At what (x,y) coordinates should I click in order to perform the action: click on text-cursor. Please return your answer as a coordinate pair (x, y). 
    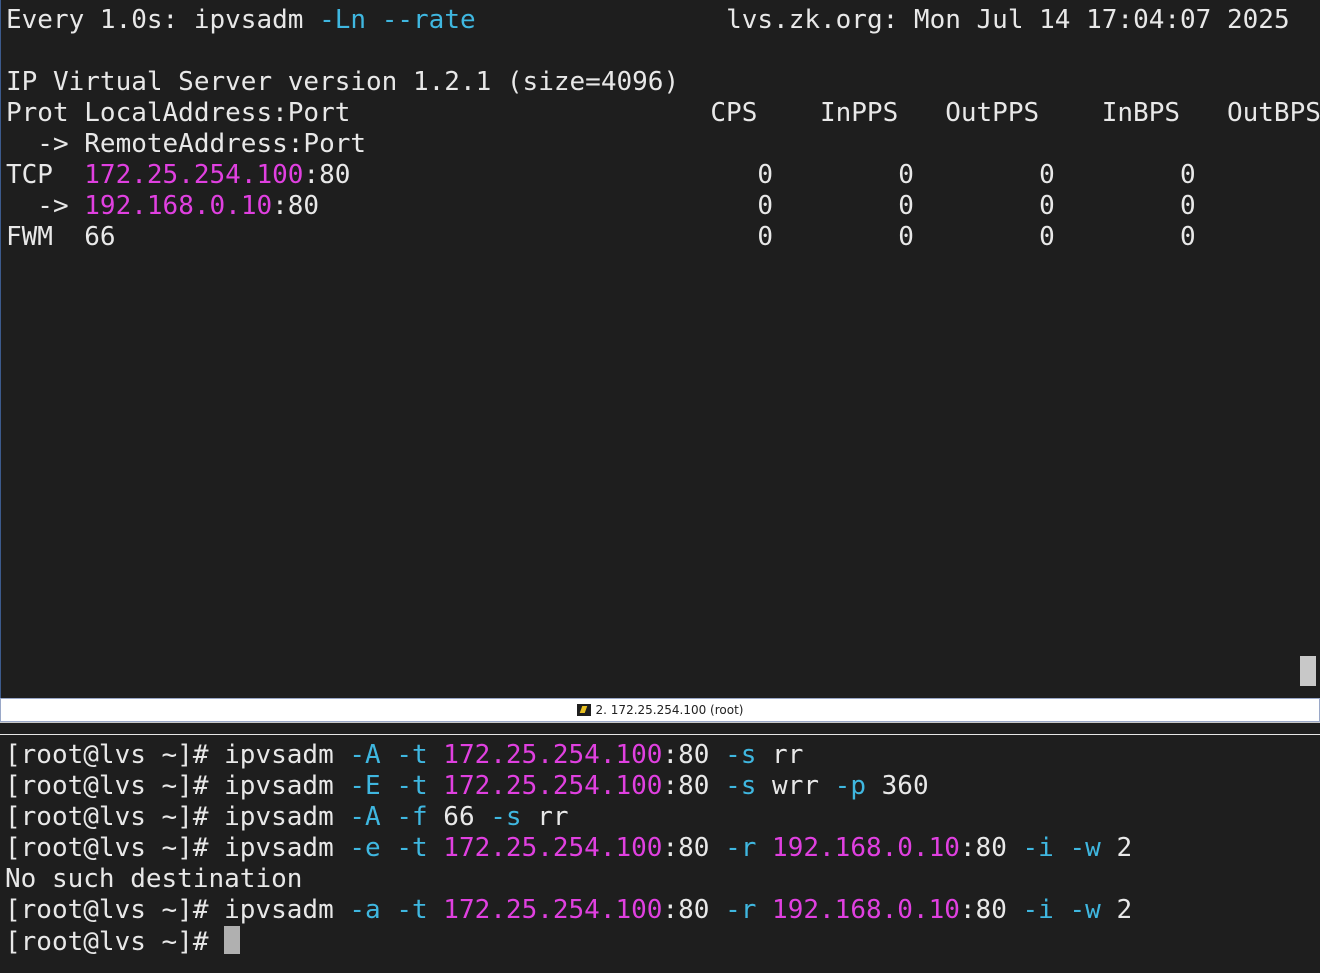
    Looking at the image, I should click on (232, 940).